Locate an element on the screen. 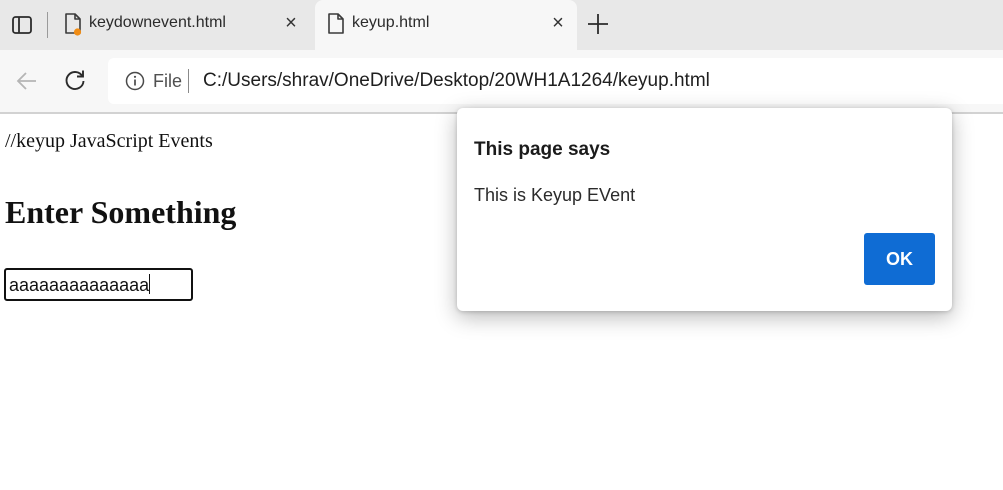 The width and height of the screenshot is (1003, 490). reload-icon is located at coordinates (75, 80).